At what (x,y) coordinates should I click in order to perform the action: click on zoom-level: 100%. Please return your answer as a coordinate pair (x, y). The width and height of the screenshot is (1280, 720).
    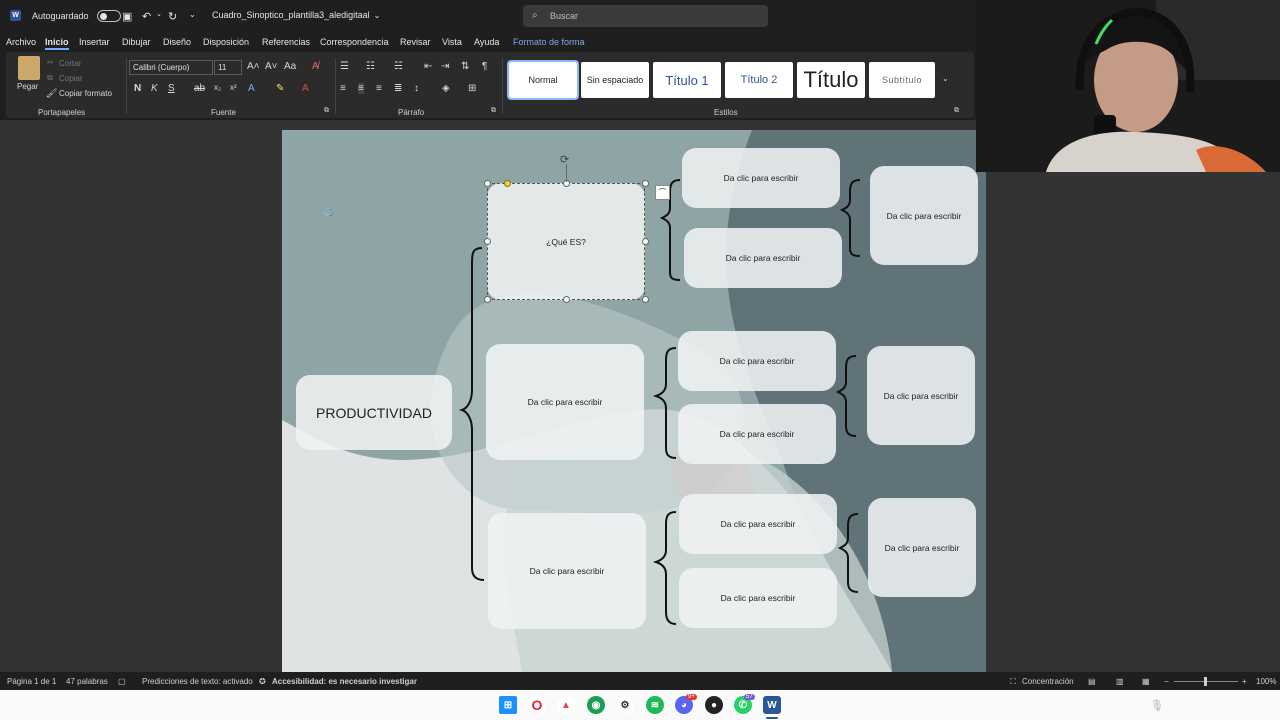
    Looking at the image, I should click on (1266, 681).